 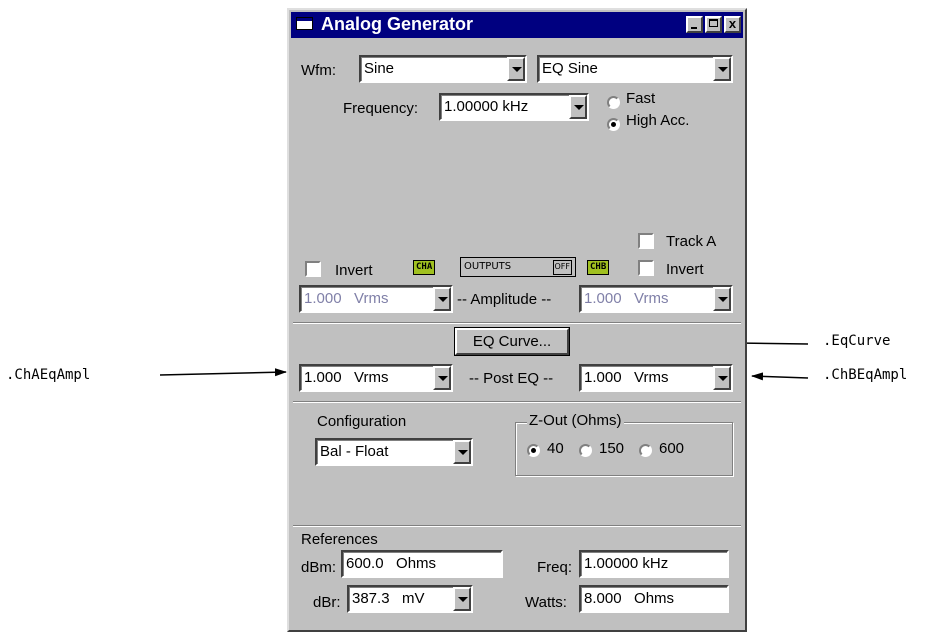 I want to click on dbm-reference-value: 600.0 Ohms, so click(x=391, y=563).